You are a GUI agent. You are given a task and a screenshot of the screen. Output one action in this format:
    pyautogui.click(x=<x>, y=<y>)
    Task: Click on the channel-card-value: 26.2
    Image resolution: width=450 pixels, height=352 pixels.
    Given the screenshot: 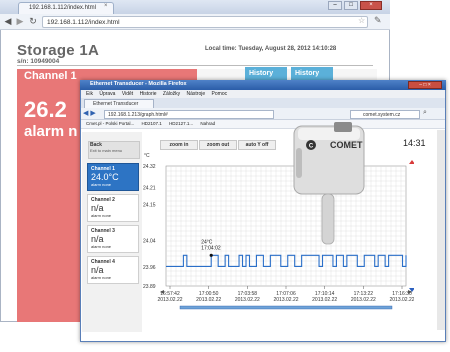 What is the action you would take?
    pyautogui.click(x=45, y=109)
    